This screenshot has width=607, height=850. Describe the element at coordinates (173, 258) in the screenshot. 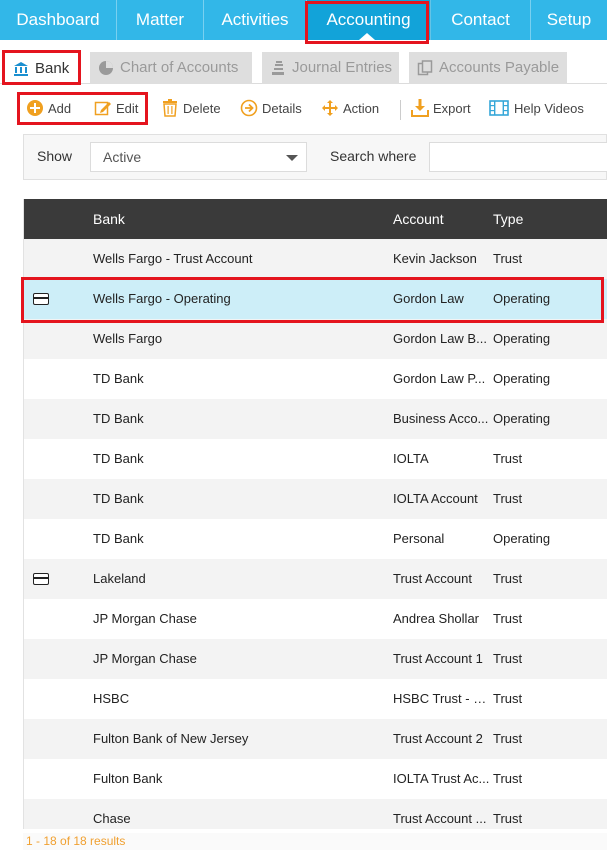

I see `cell-bank: Wells Fargo - Trust Account` at that location.